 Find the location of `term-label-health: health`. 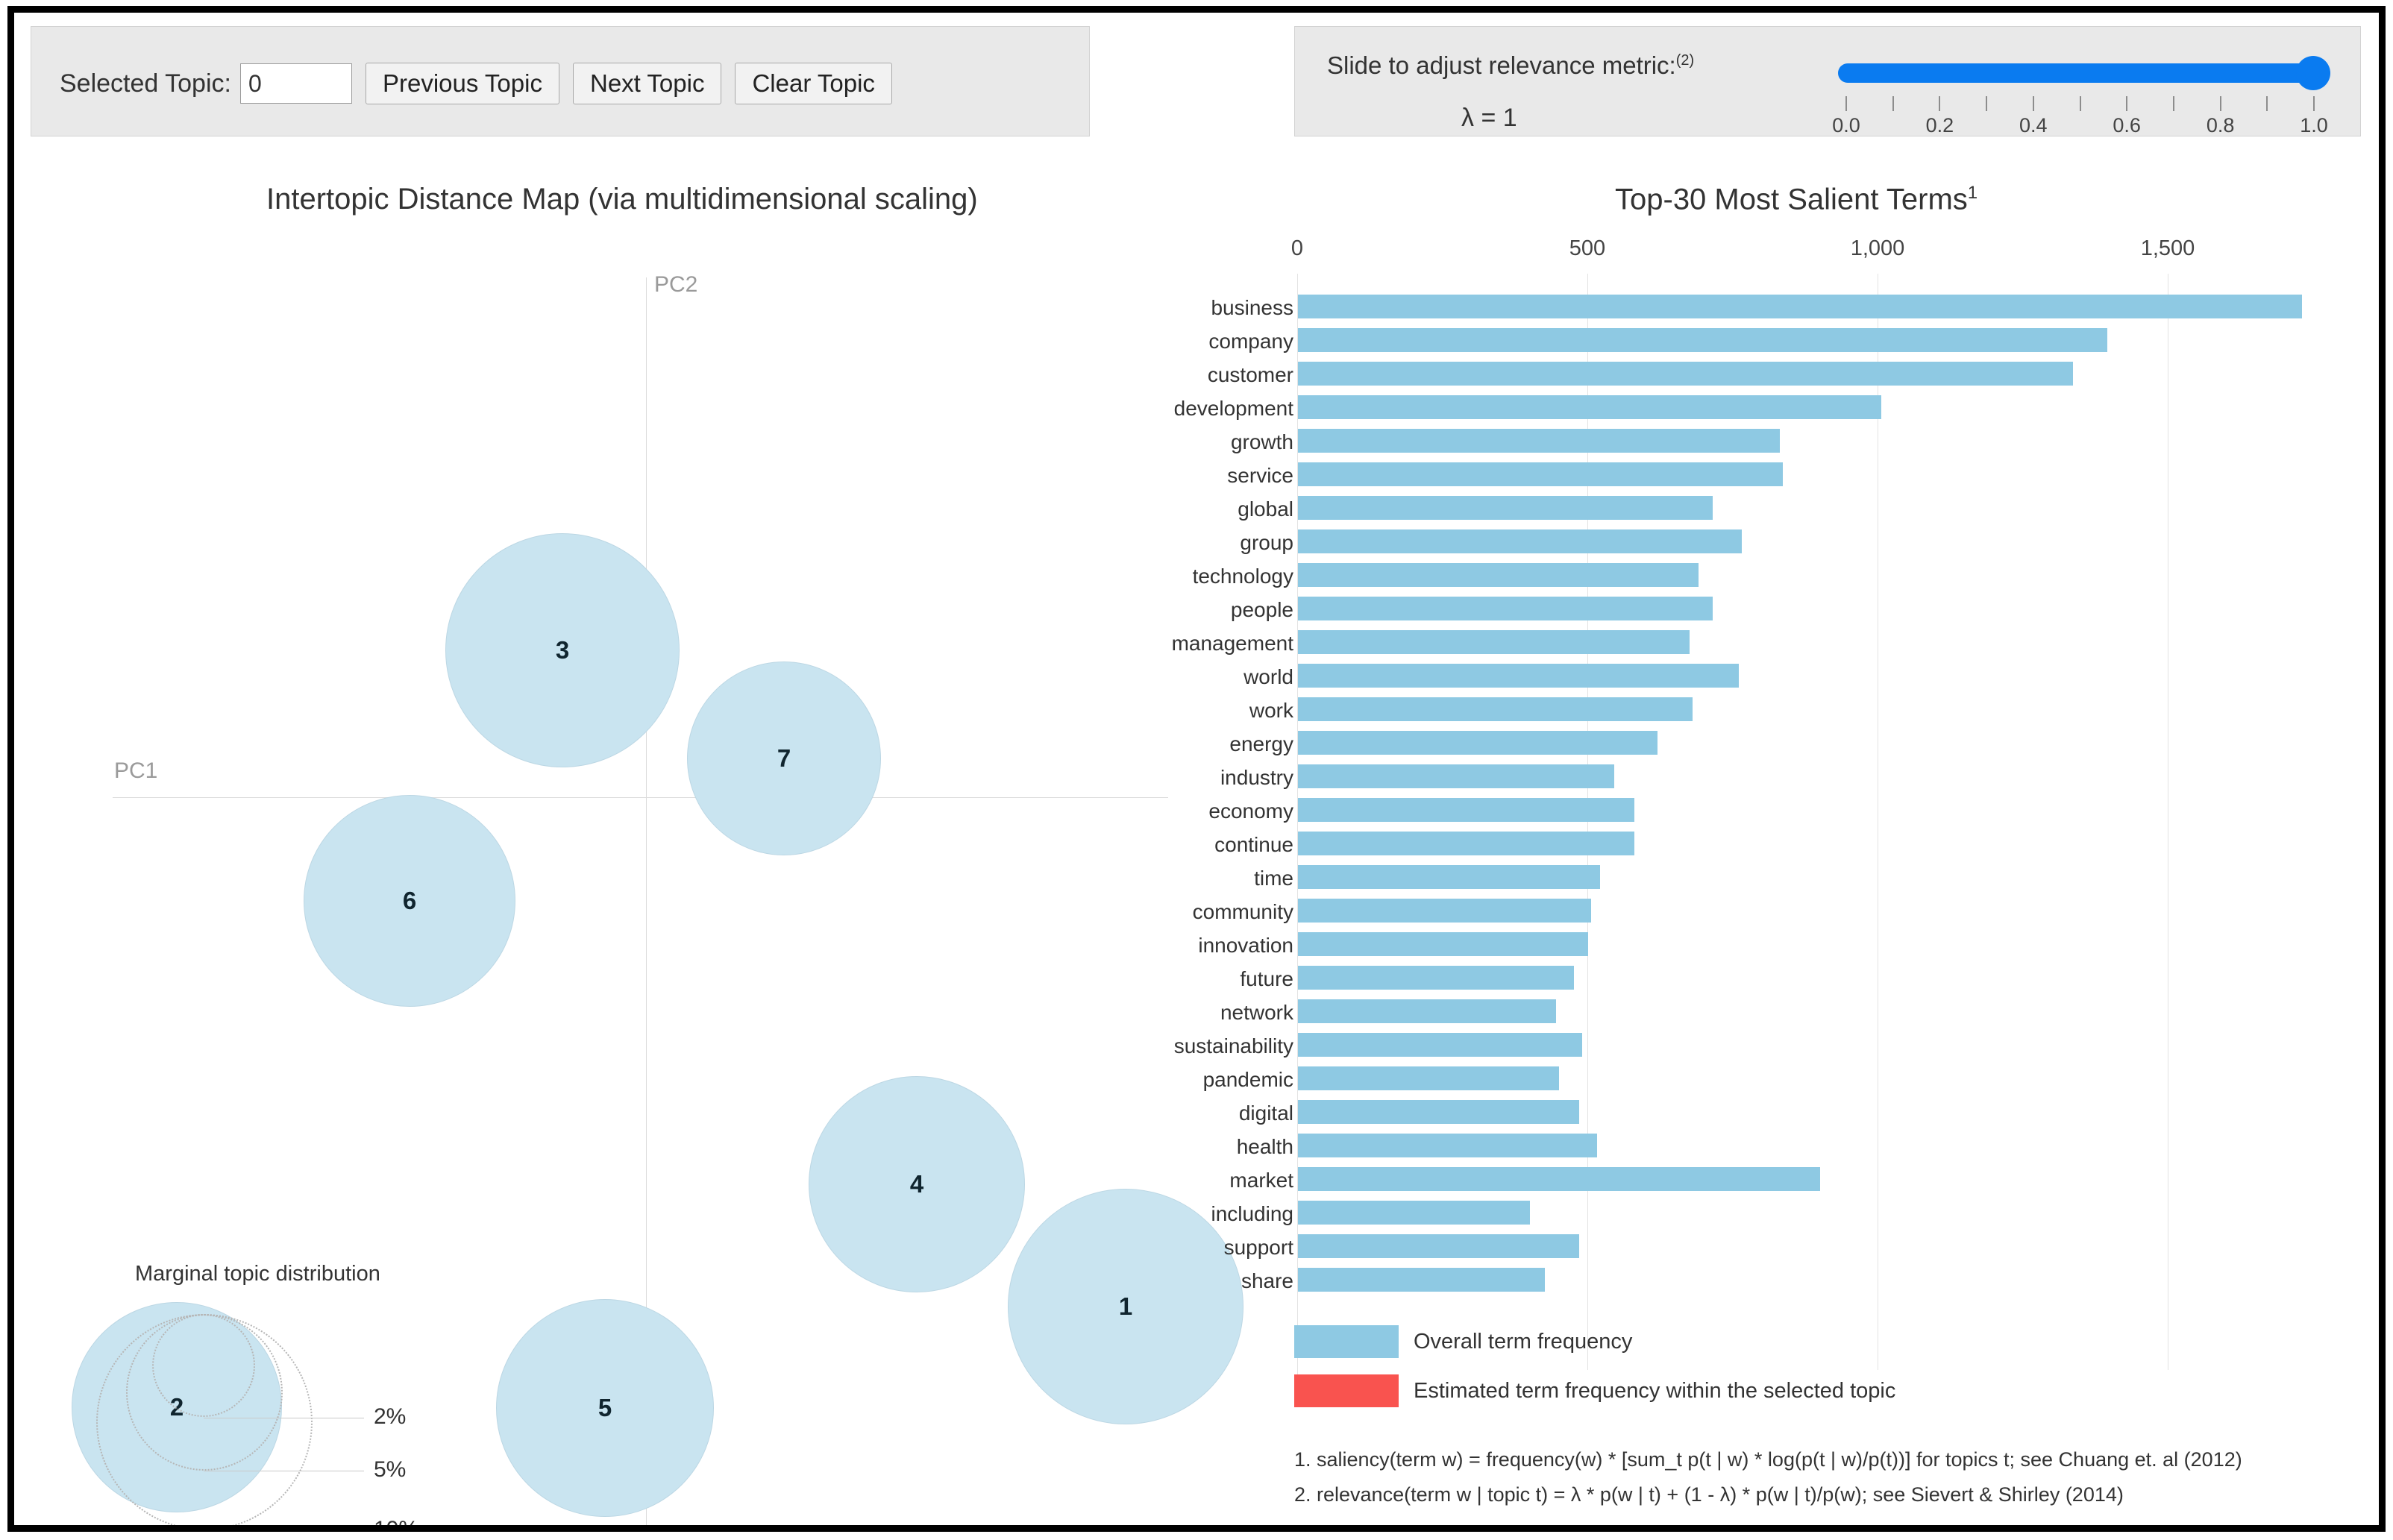

term-label-health: health is located at coordinates (1265, 1147).